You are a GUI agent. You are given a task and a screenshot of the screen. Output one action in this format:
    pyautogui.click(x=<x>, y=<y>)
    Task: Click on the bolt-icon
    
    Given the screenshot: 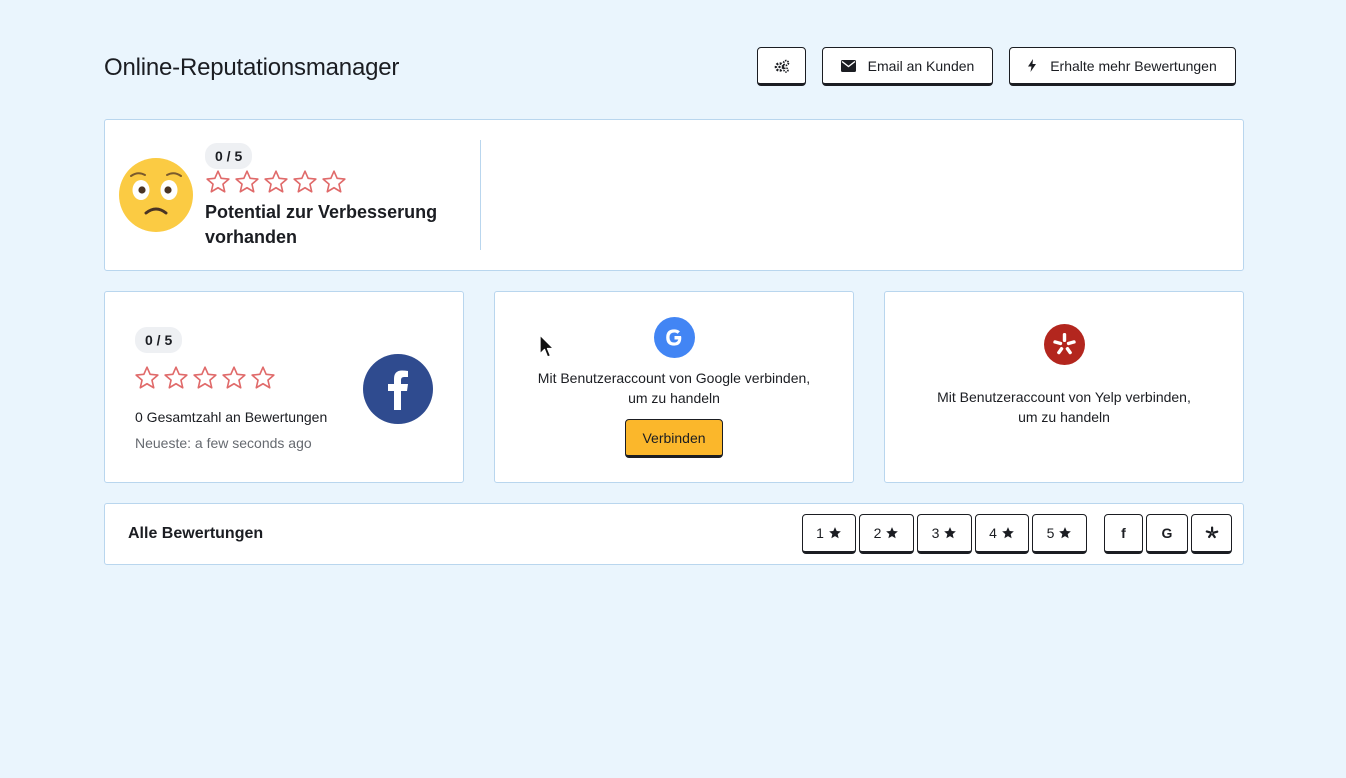 What is the action you would take?
    pyautogui.click(x=1032, y=65)
    